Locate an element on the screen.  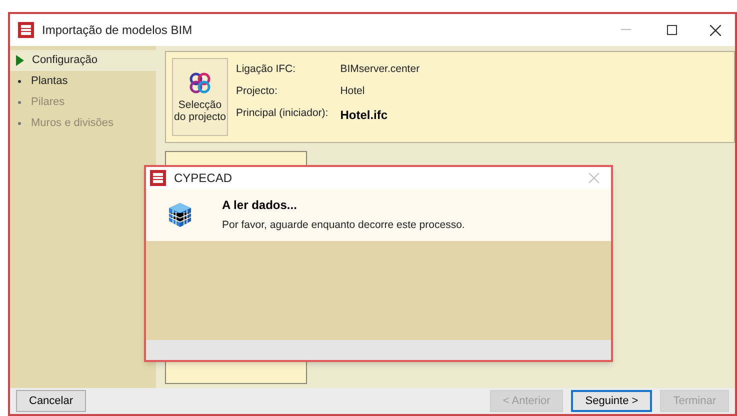
sidebar-item: Plantas is located at coordinates (83, 81).